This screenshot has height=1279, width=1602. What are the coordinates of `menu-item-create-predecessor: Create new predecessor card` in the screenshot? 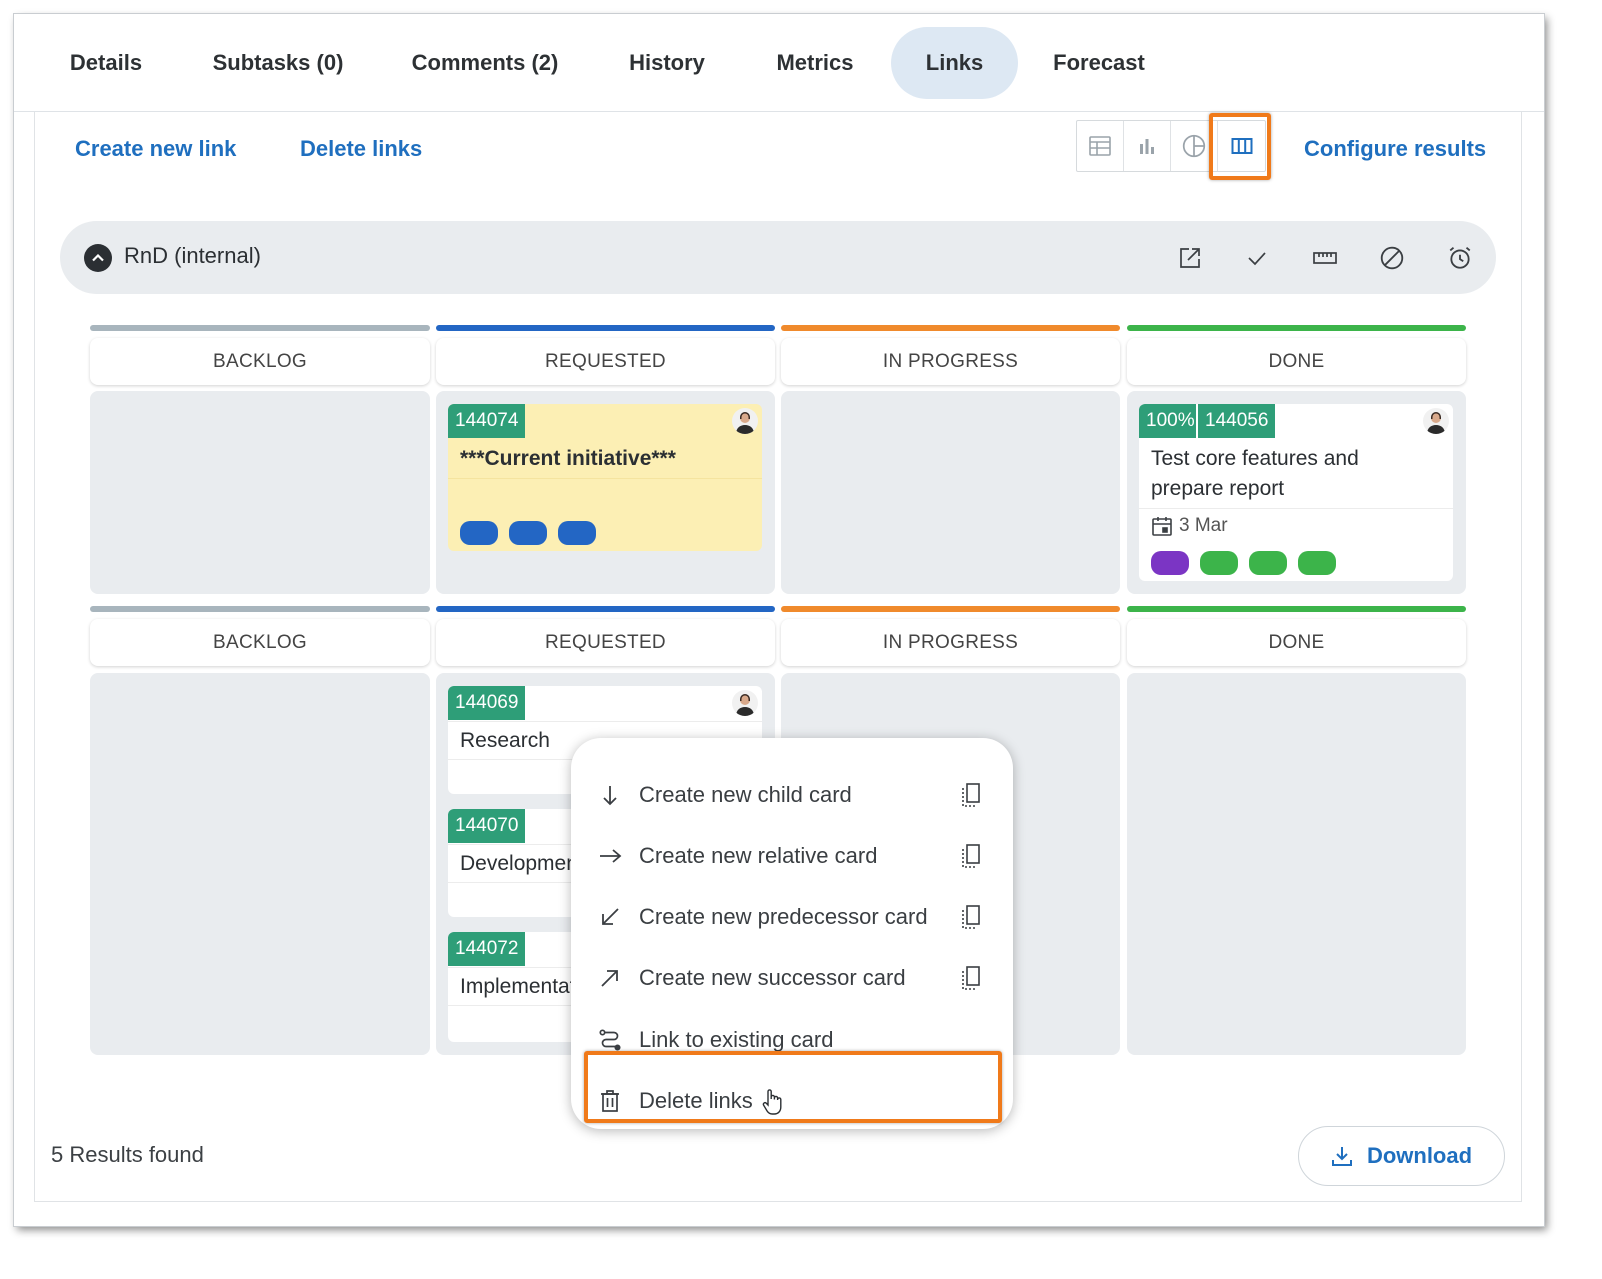 It's located at (793, 917).